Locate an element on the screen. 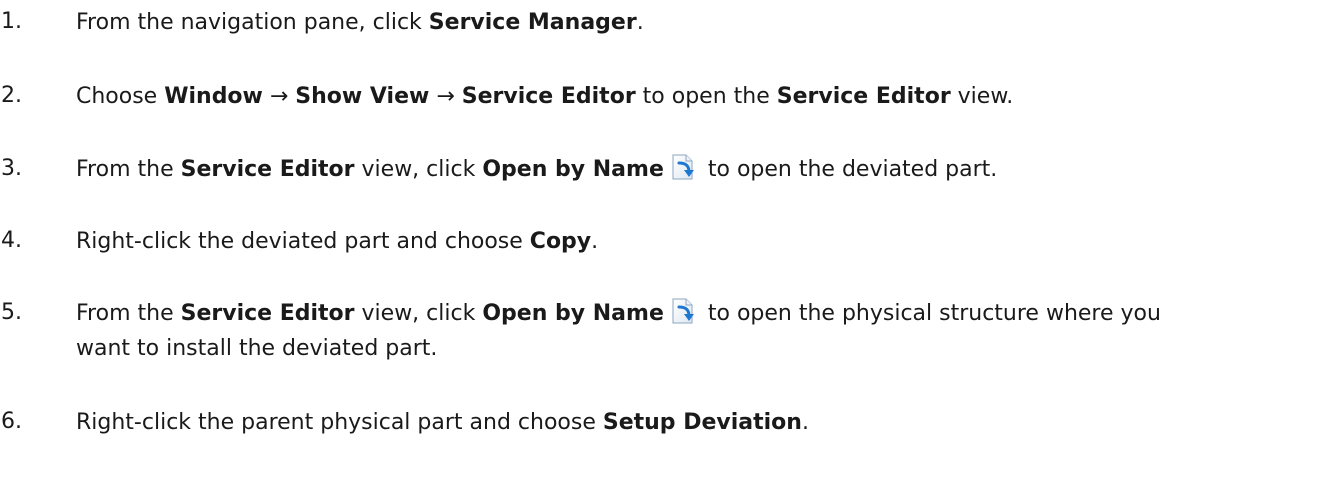 The image size is (1331, 491). step-number: 3. is located at coordinates (11, 168).